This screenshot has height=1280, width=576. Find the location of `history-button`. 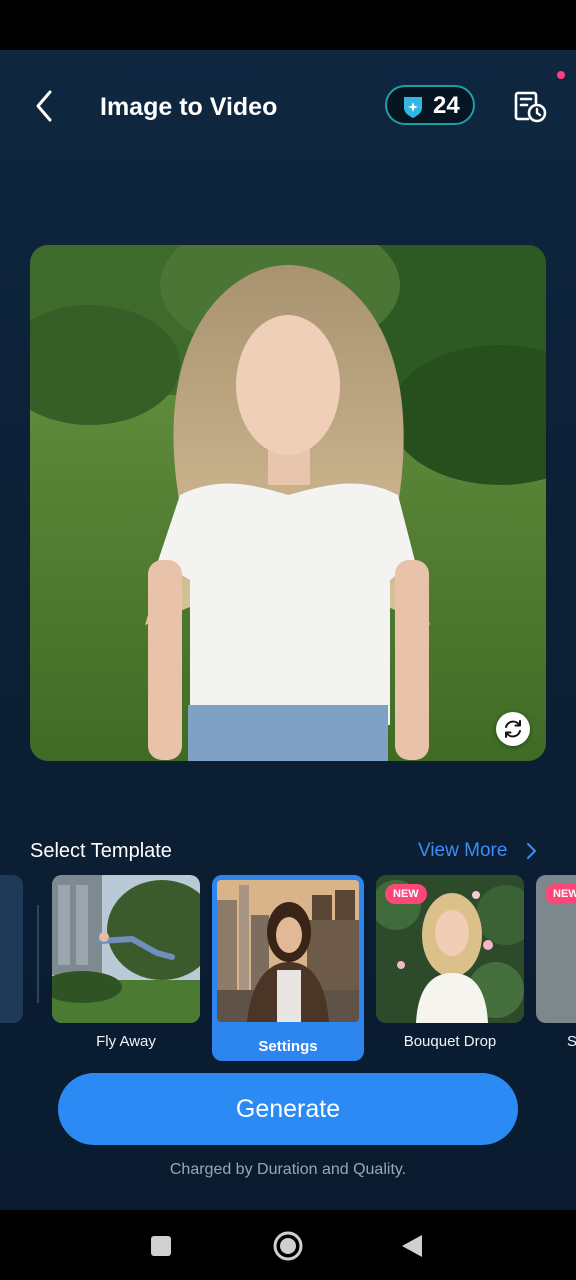

history-button is located at coordinates (530, 106).